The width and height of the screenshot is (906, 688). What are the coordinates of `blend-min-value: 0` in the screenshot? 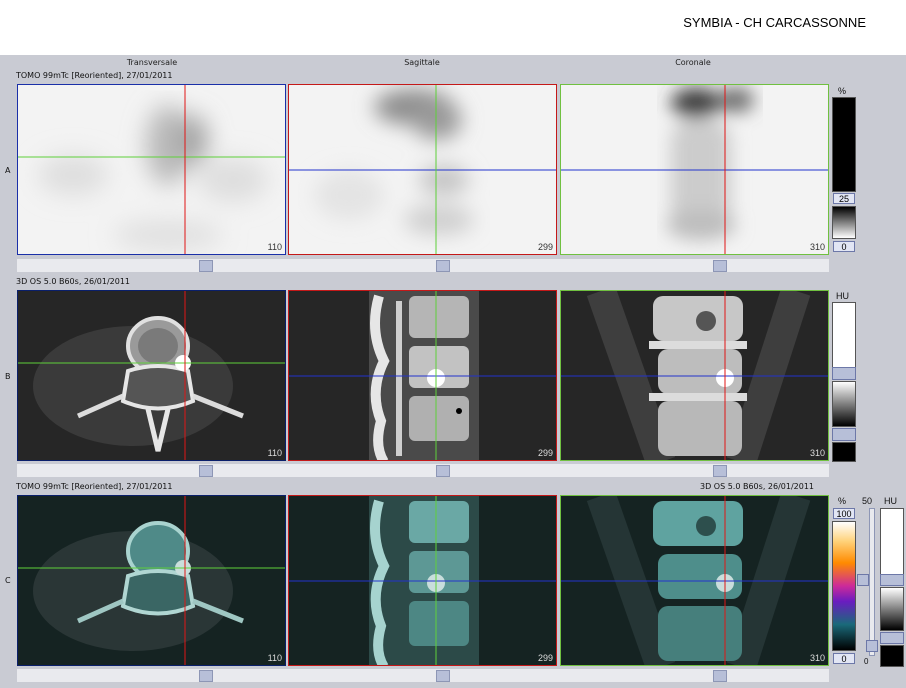 It's located at (866, 661).